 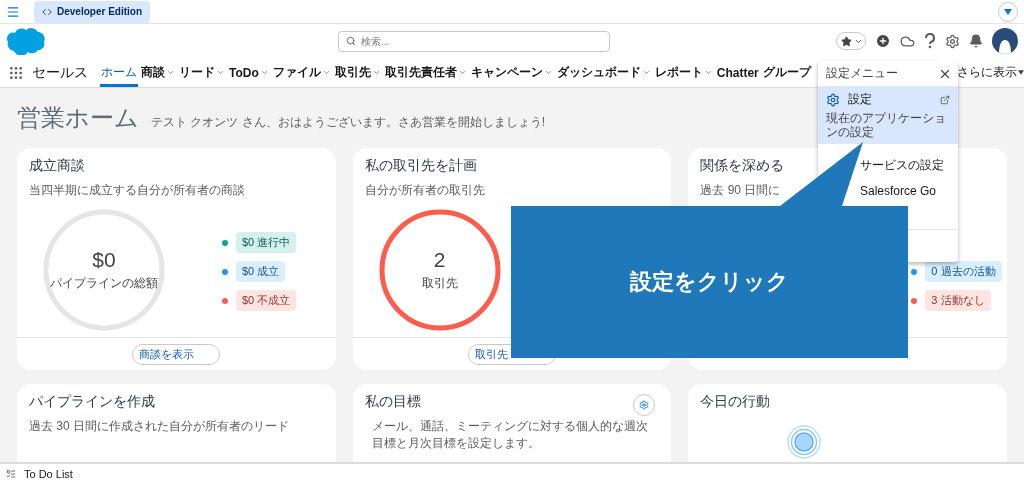 What do you see at coordinates (902, 165) in the screenshot?
I see `menu-item-label: サービスの設定` at bounding box center [902, 165].